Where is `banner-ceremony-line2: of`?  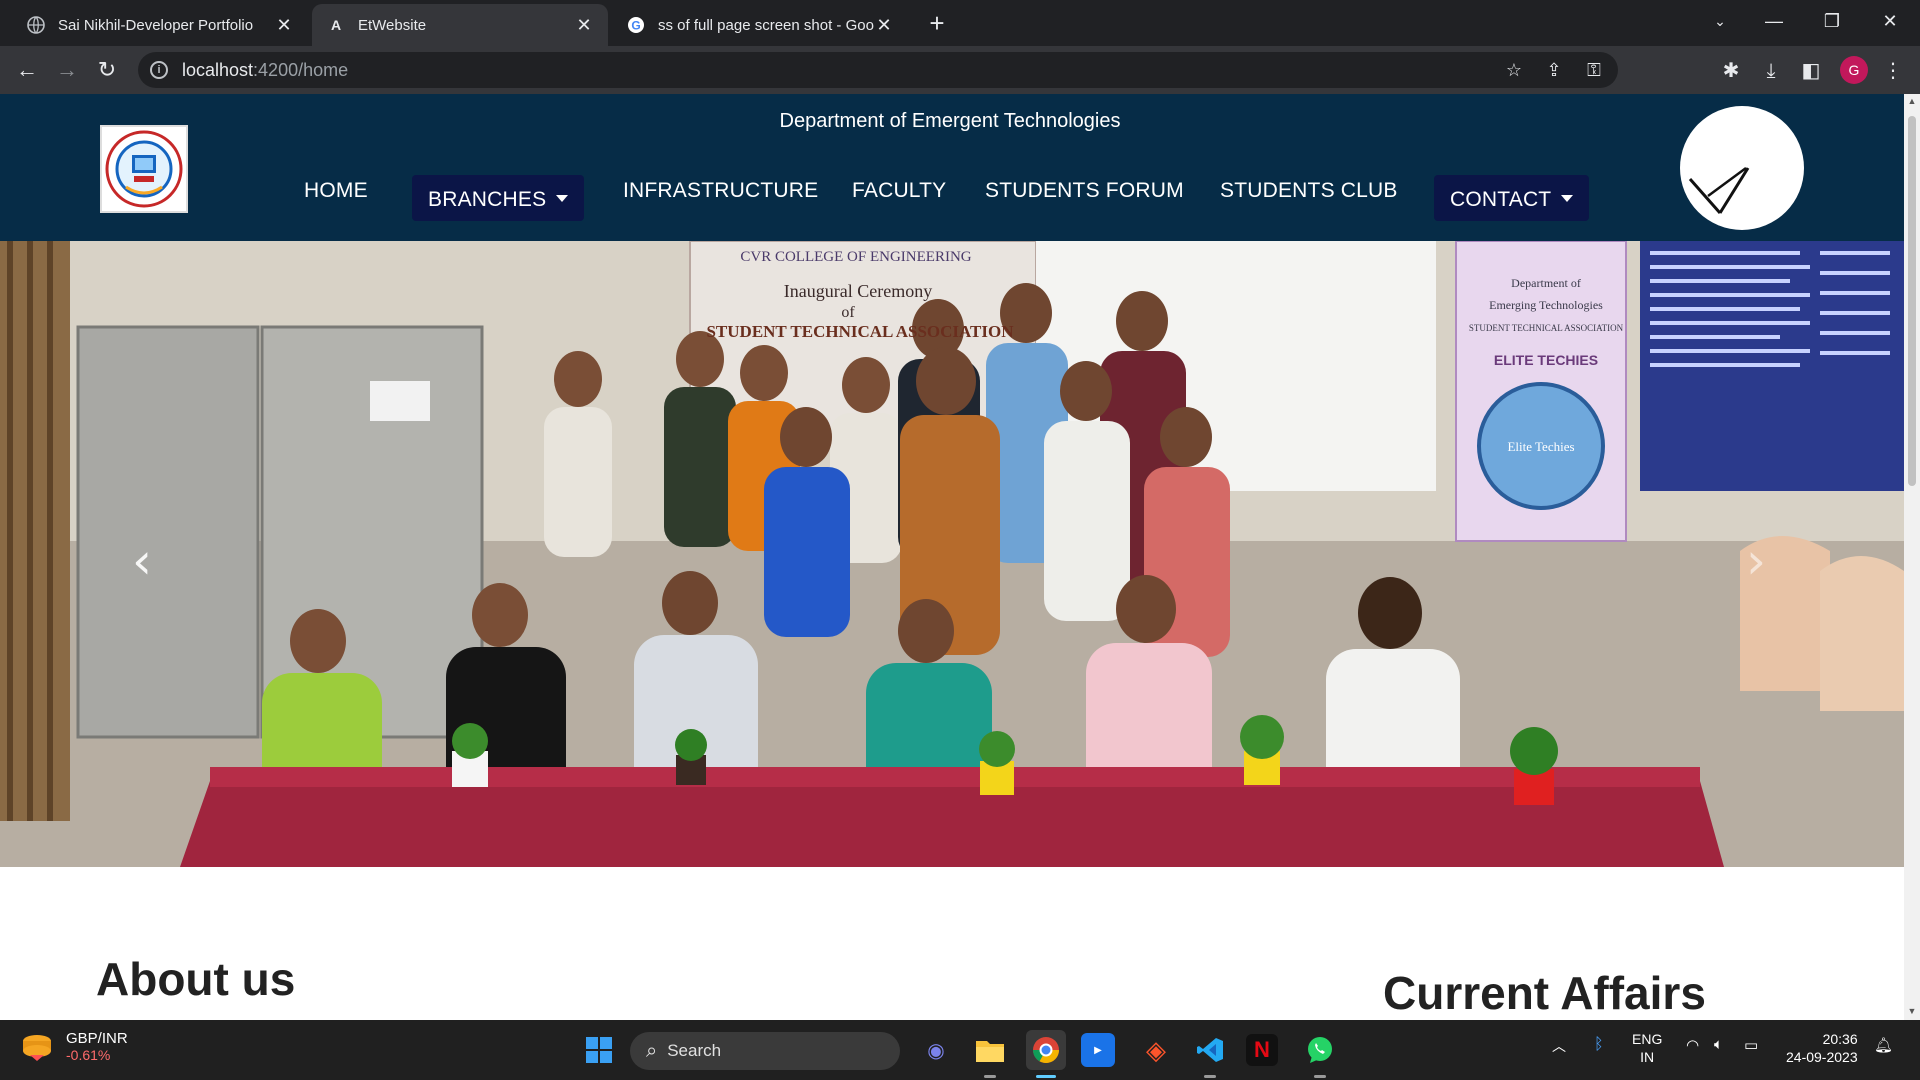 banner-ceremony-line2: of is located at coordinates (848, 312).